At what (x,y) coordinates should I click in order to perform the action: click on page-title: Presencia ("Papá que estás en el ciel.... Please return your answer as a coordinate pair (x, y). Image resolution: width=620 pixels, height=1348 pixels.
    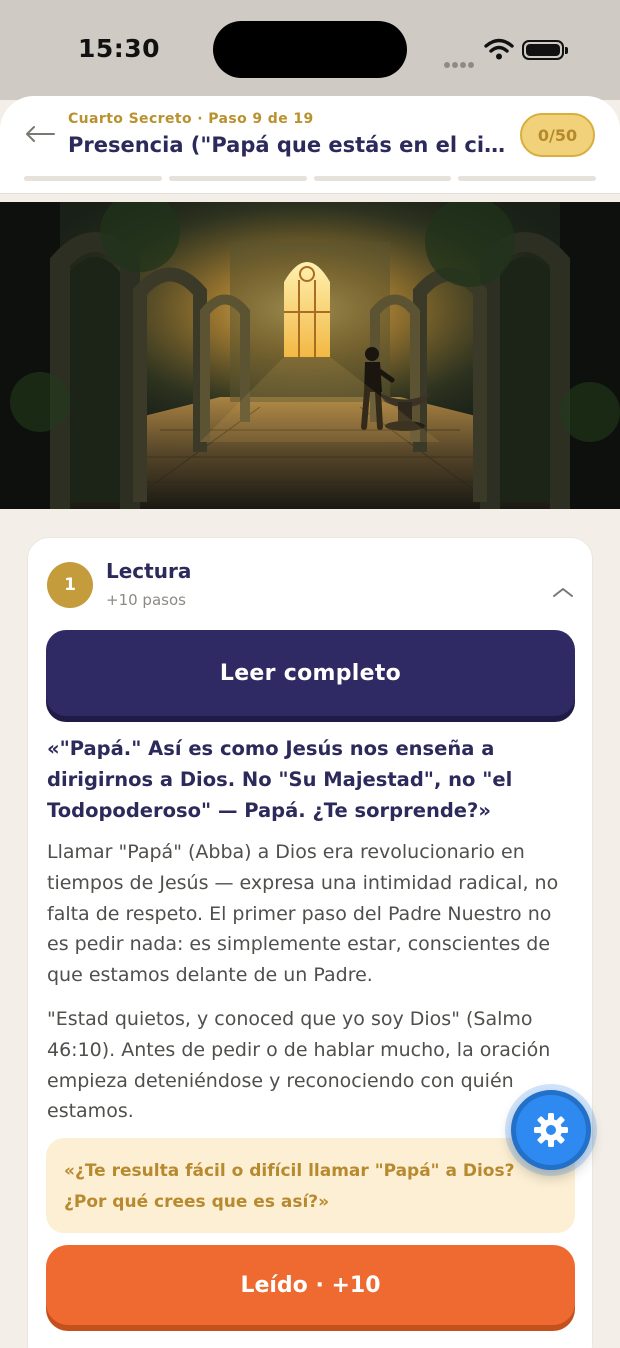
    Looking at the image, I should click on (287, 145).